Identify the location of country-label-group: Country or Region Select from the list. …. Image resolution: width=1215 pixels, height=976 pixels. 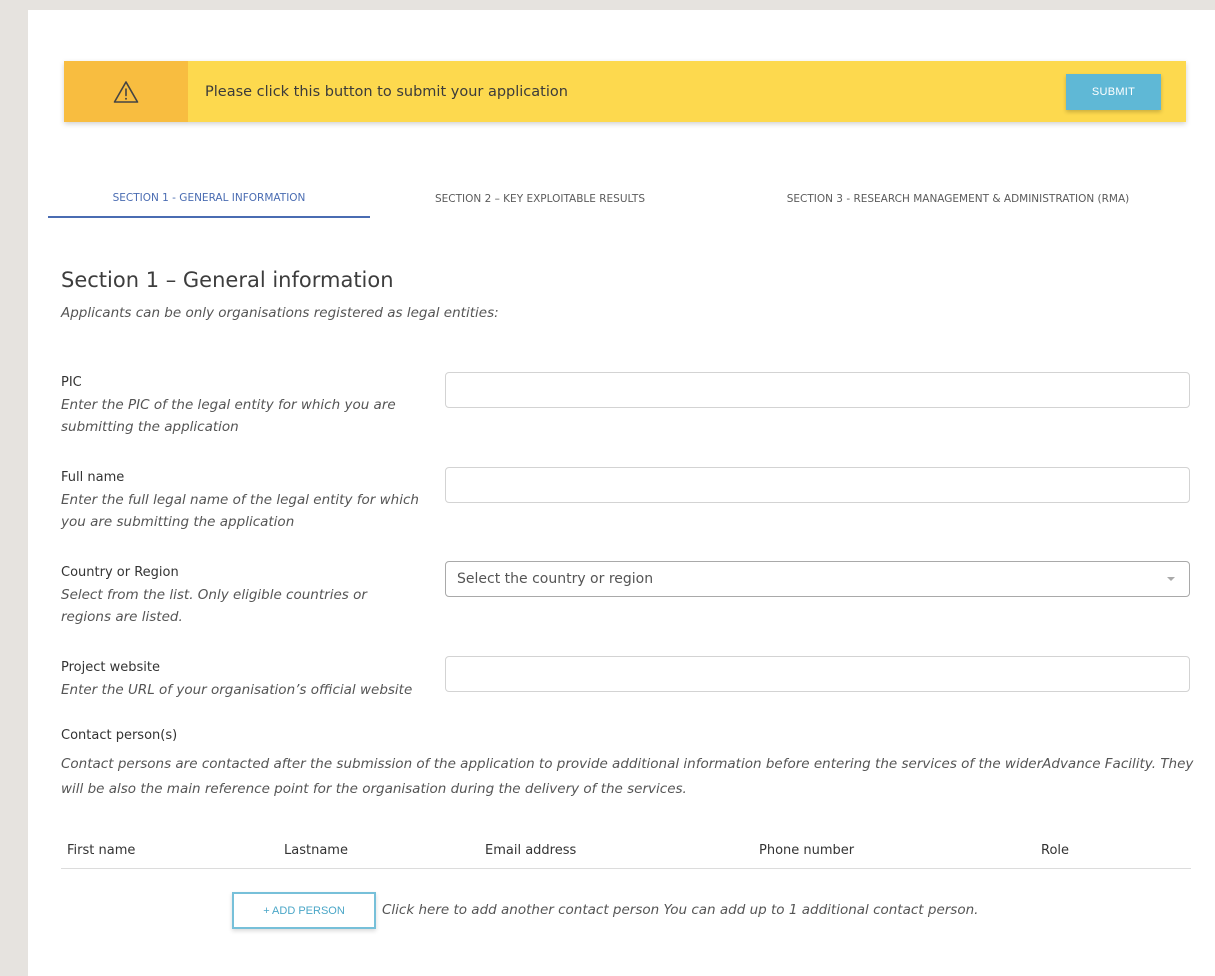
(241, 596).